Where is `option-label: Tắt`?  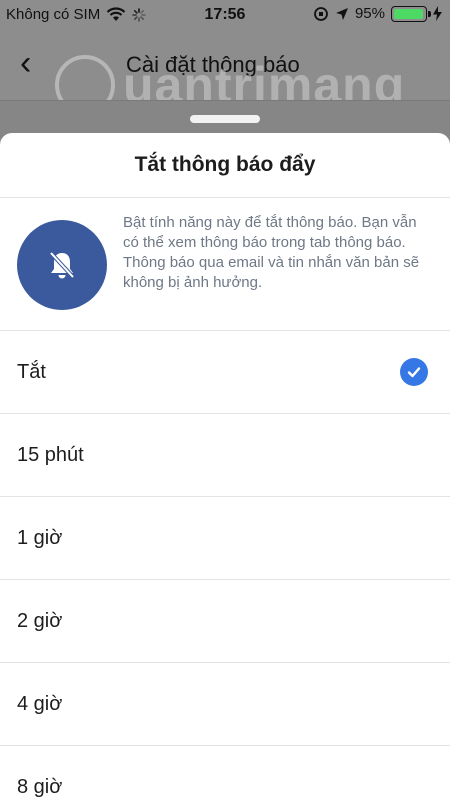 option-label: Tắt is located at coordinates (31, 372).